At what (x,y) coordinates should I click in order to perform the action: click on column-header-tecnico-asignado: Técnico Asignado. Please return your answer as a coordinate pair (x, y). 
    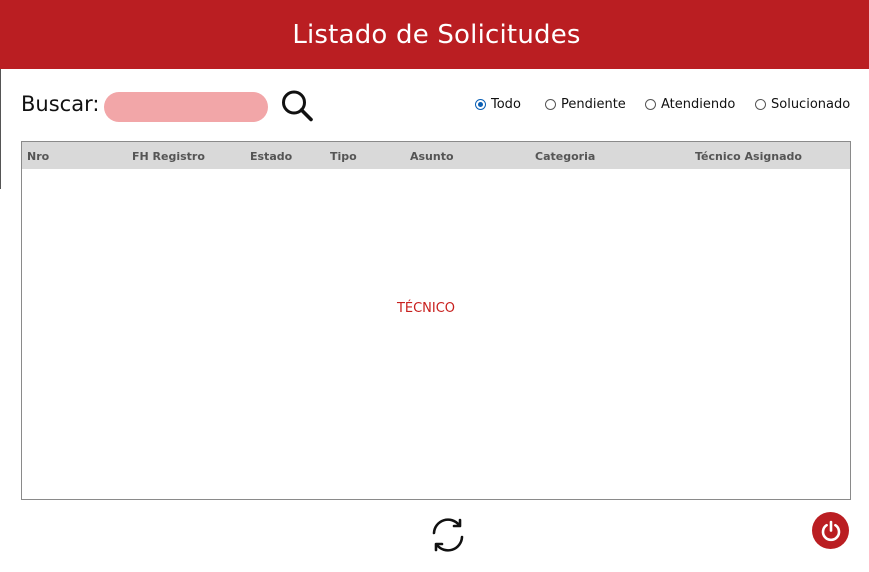
    Looking at the image, I should click on (748, 156).